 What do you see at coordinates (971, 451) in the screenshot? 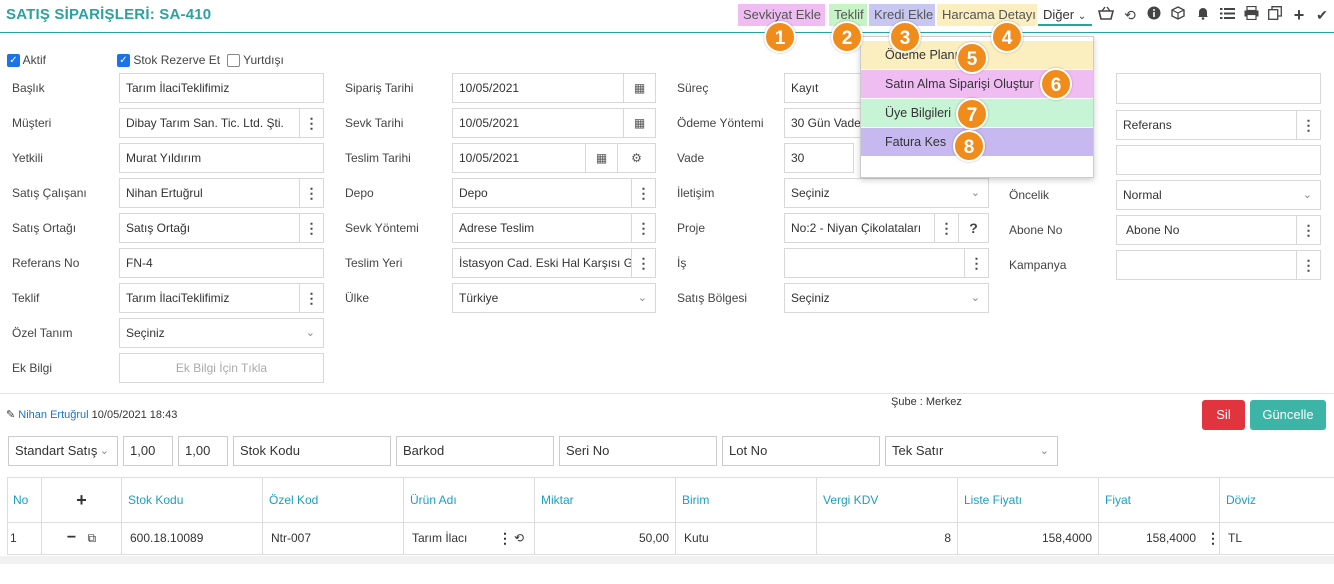
I see `satir-select: Tek Satır ⌄` at bounding box center [971, 451].